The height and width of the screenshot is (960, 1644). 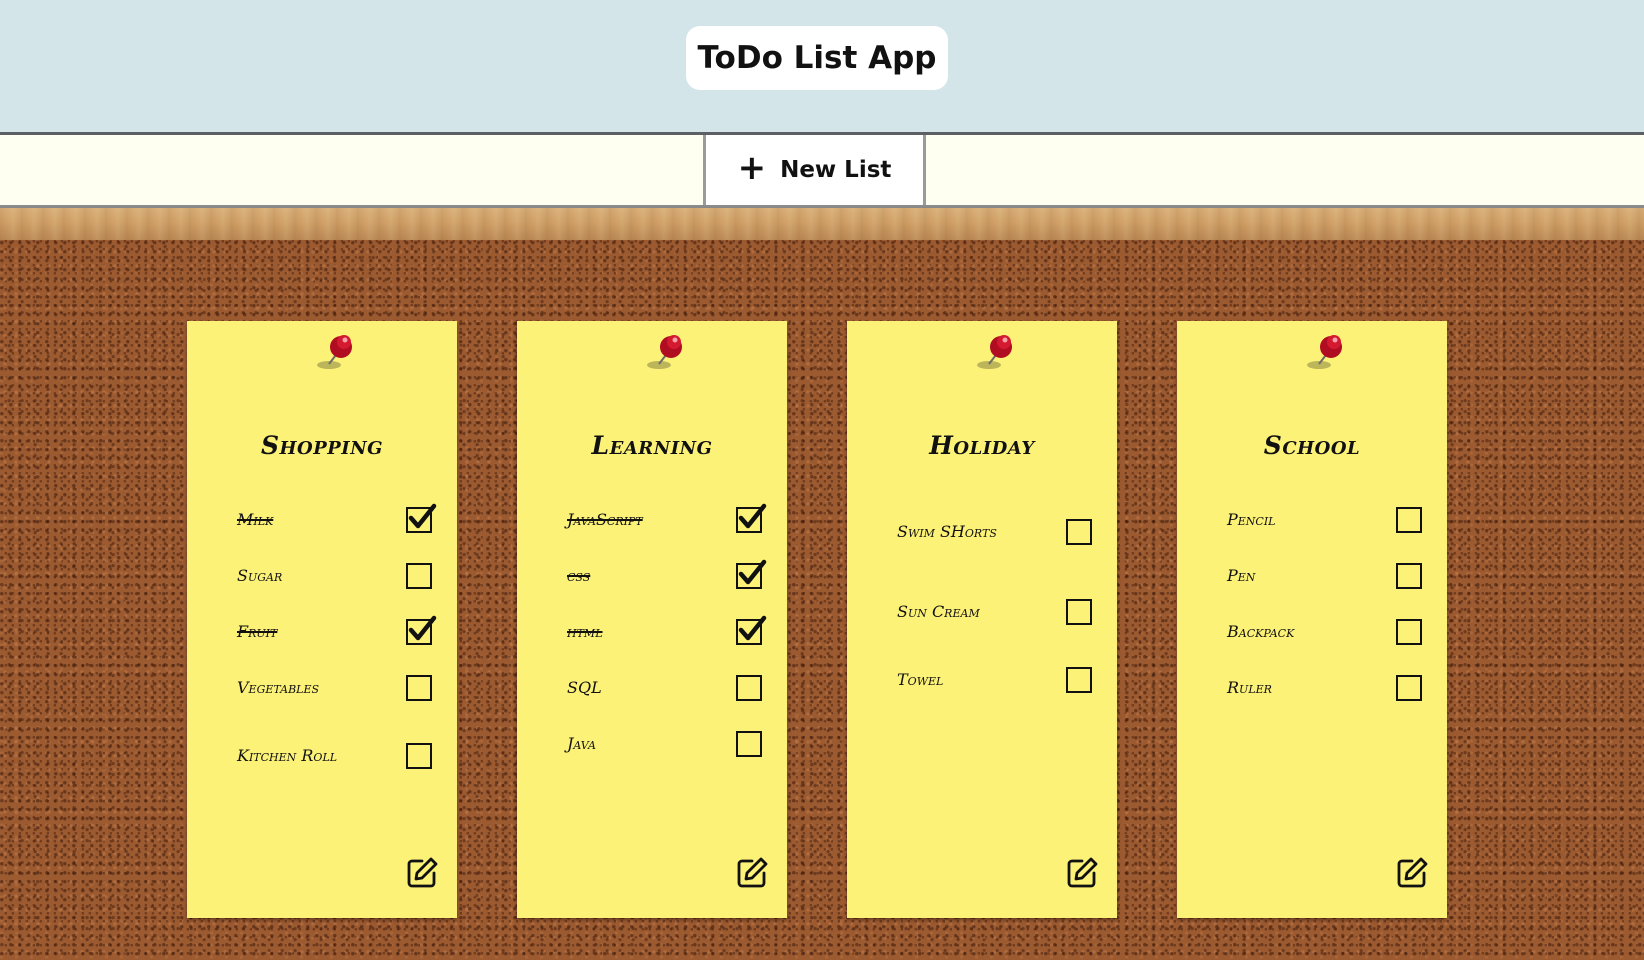 I want to click on note-title: Learning, so click(x=652, y=445).